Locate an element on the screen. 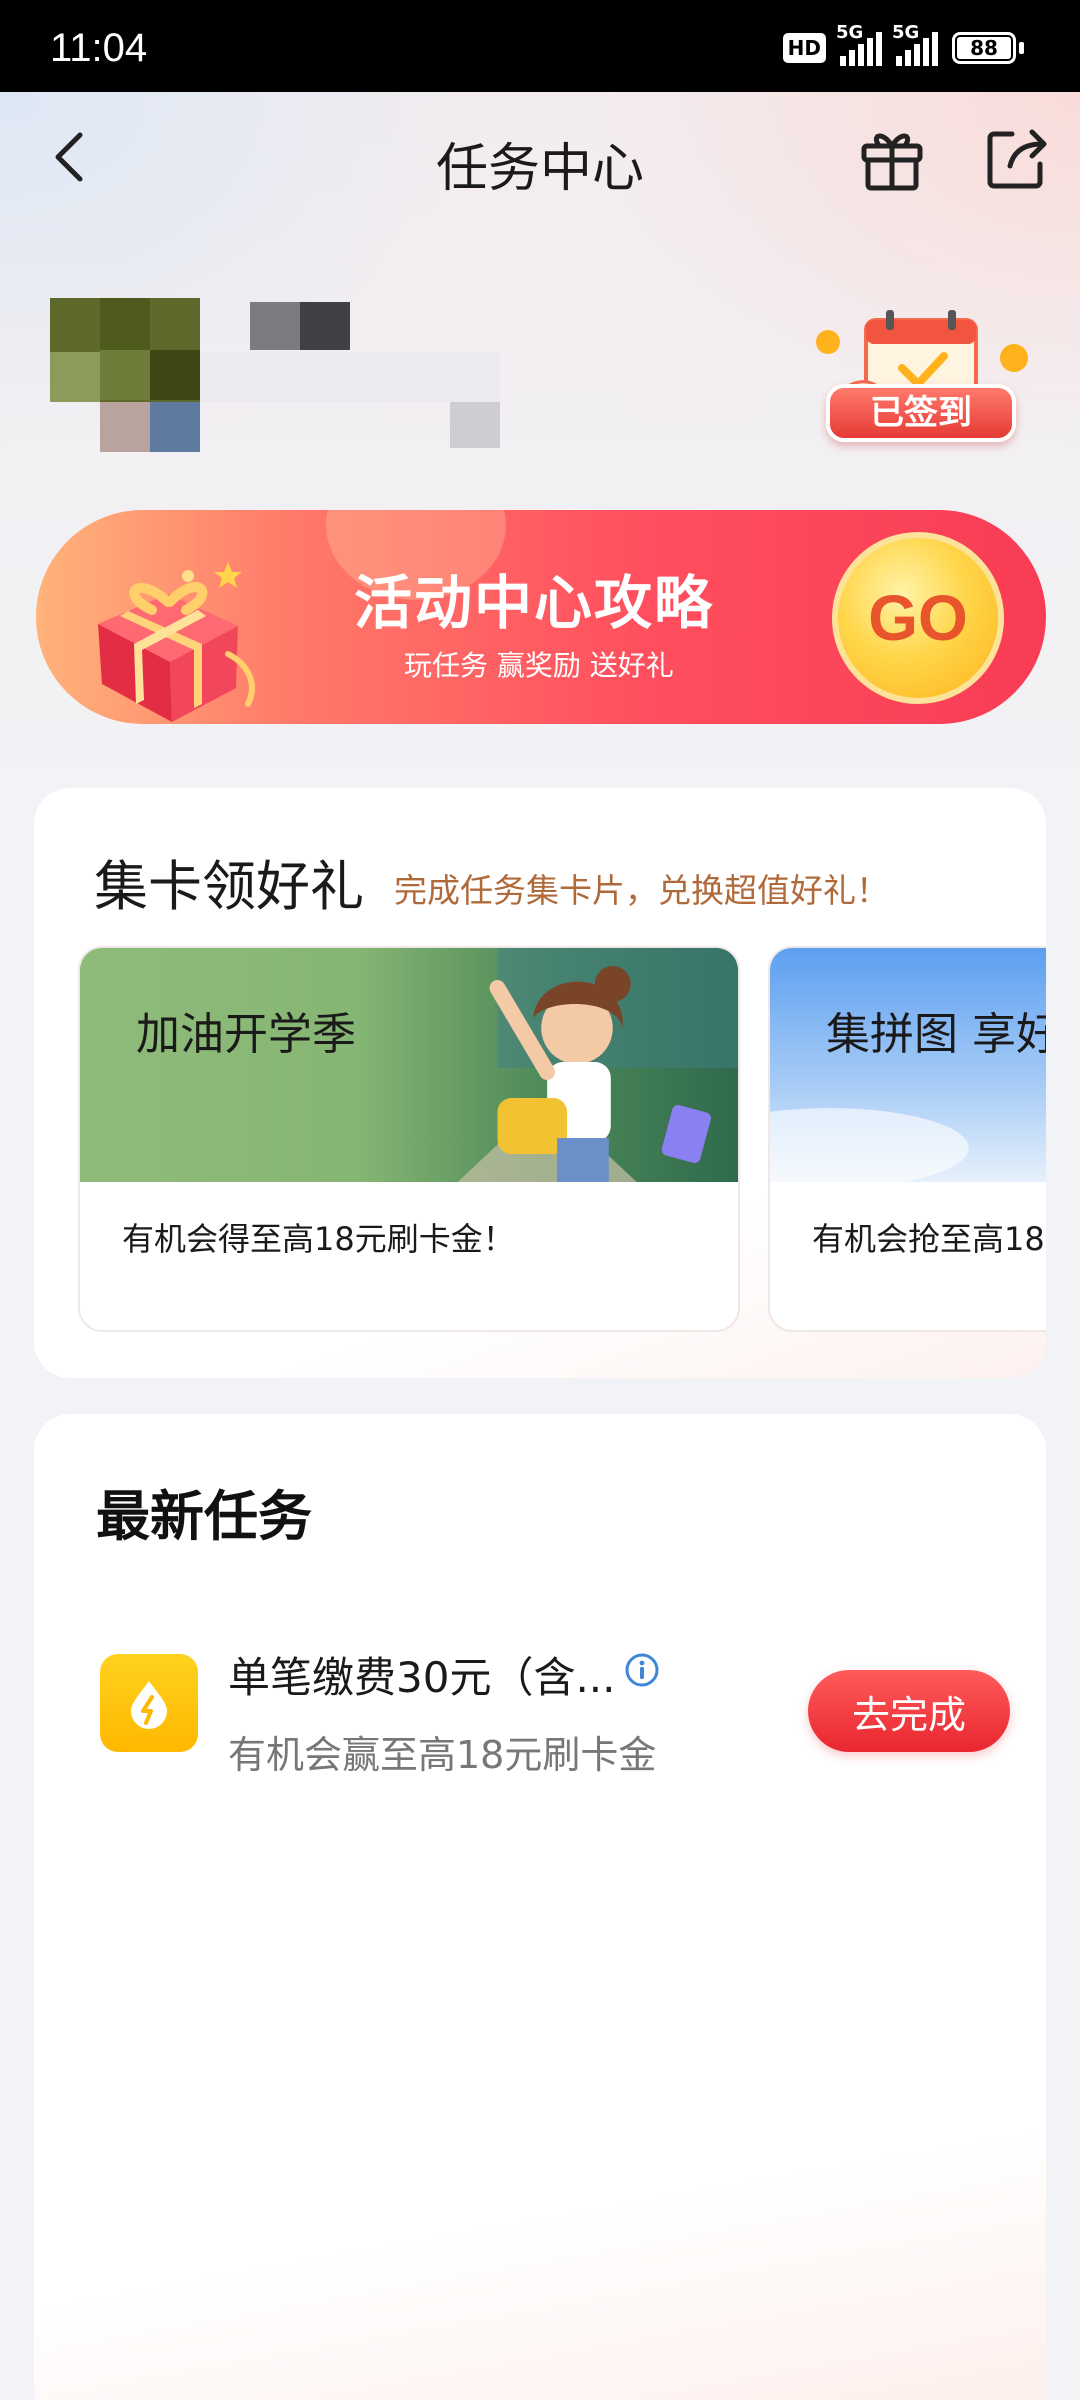 The width and height of the screenshot is (1080, 2400). task-description: 有机会赢至高18元刷卡金 is located at coordinates (442, 1755).